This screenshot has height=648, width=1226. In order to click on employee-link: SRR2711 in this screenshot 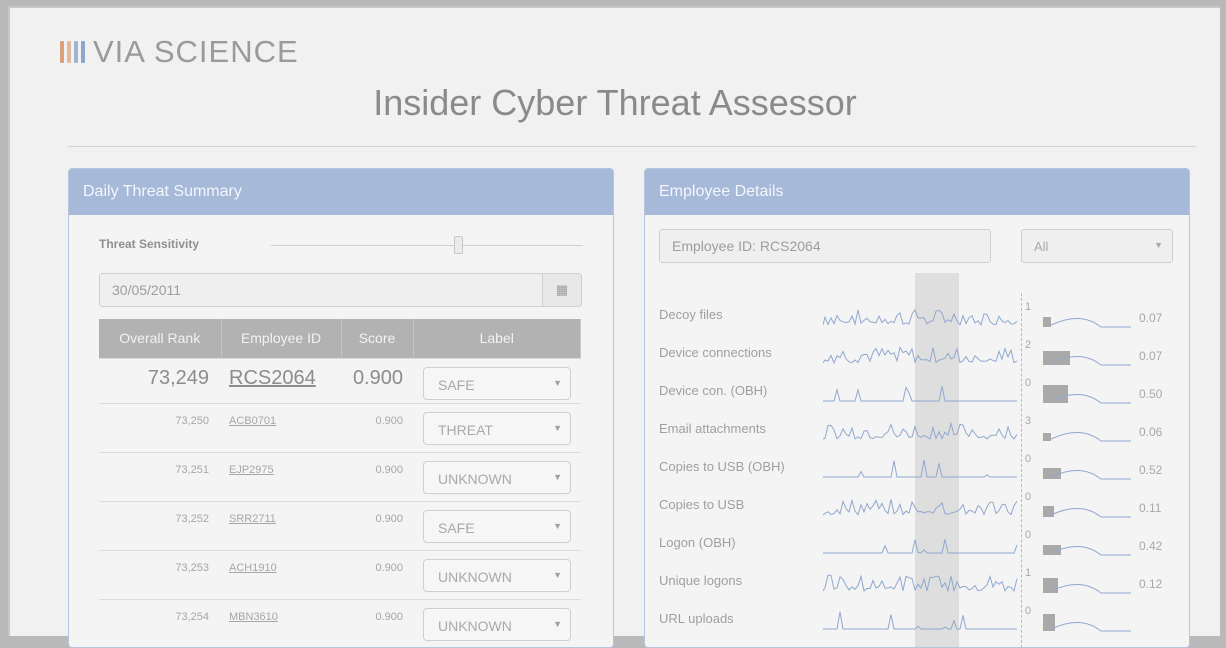, I will do `click(281, 525)`.